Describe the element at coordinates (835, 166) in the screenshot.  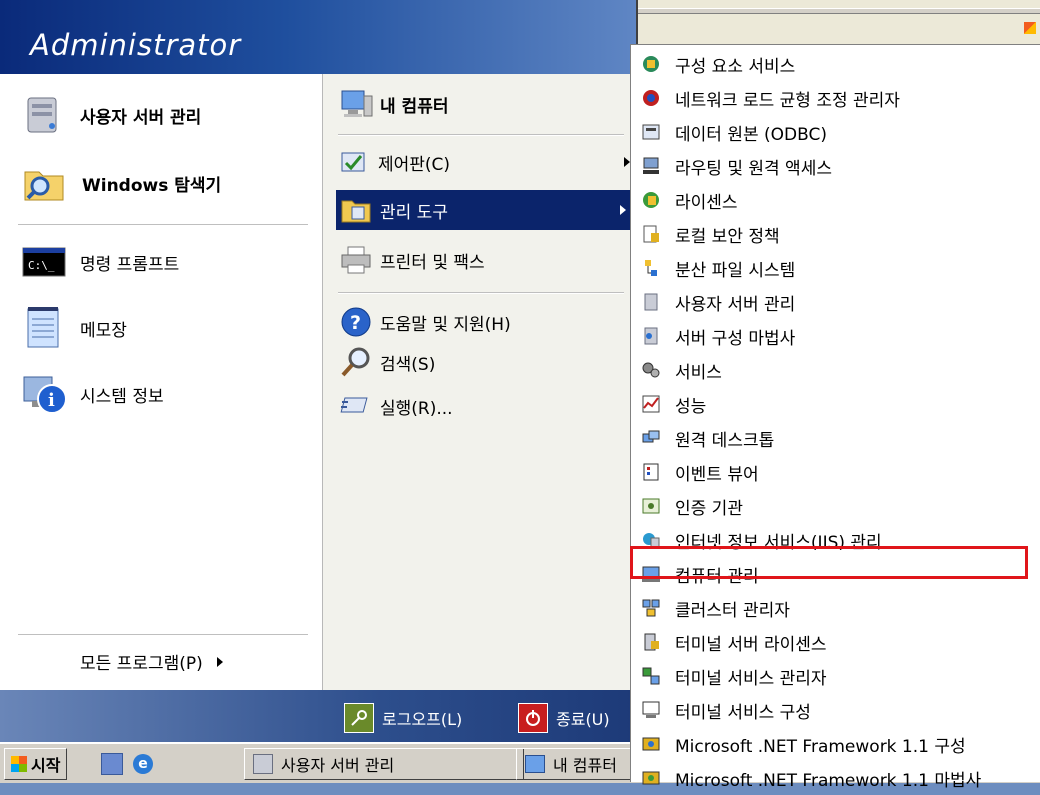
I see `submenu-item-routing: 라우팅 및 원격 액세스` at that location.